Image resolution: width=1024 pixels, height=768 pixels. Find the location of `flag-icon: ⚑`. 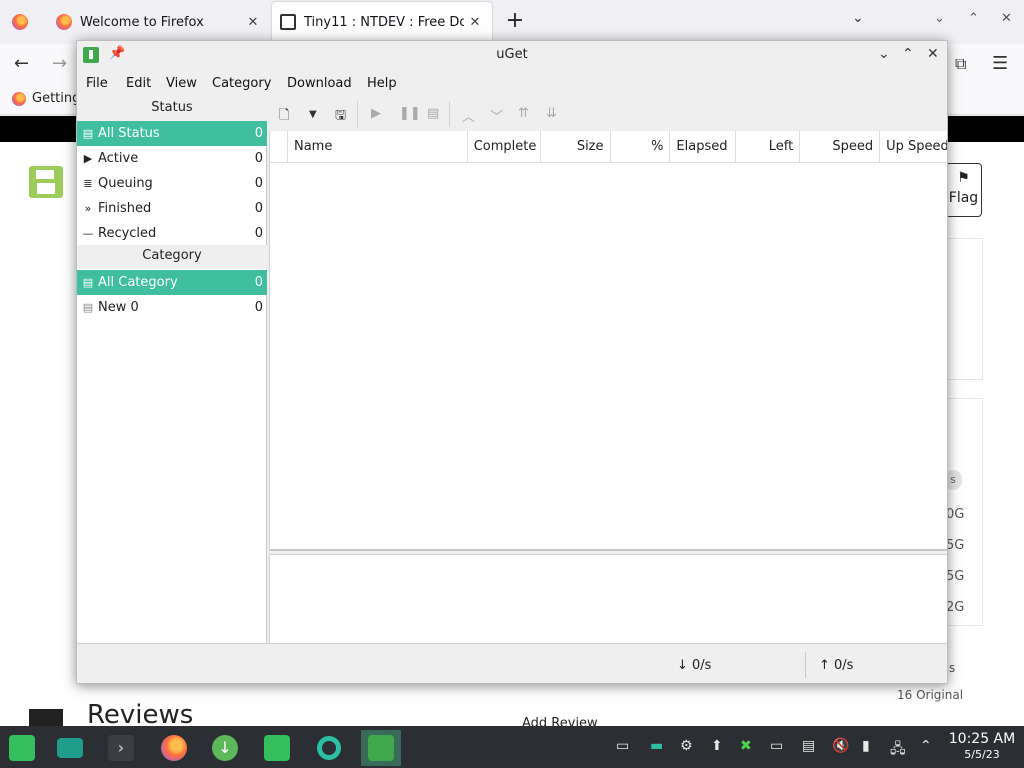

flag-icon: ⚑ is located at coordinates (963, 178).